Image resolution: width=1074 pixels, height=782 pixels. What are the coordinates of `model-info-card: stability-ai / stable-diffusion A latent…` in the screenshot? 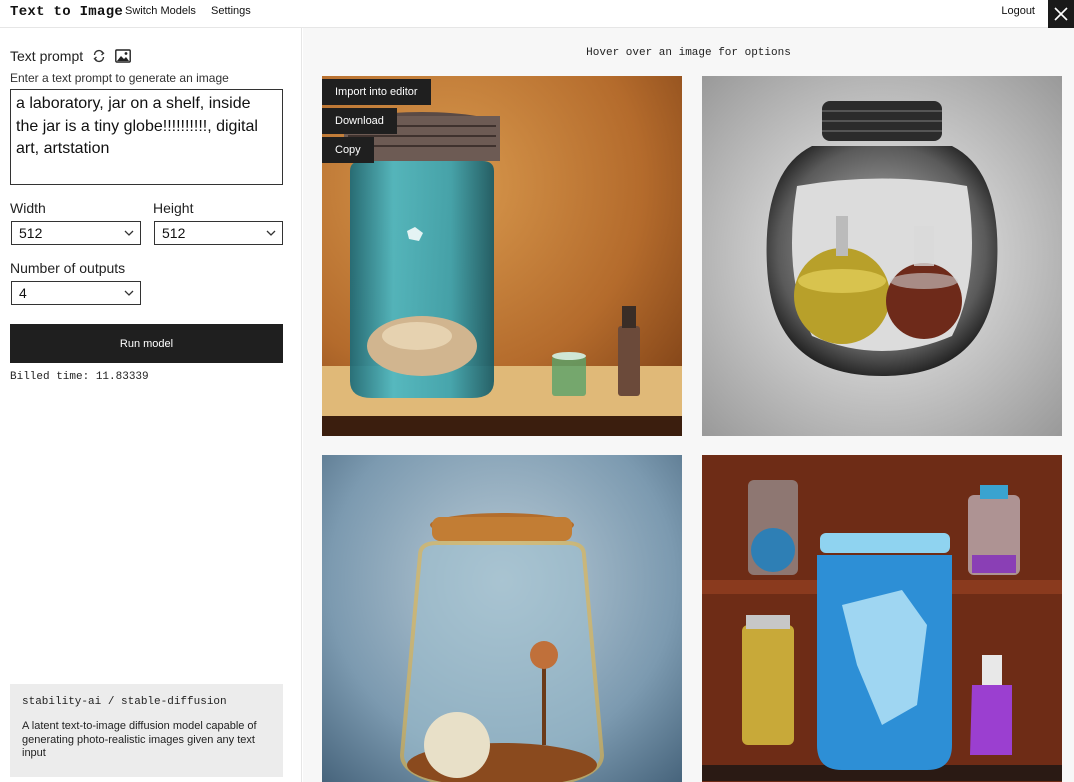 It's located at (146, 730).